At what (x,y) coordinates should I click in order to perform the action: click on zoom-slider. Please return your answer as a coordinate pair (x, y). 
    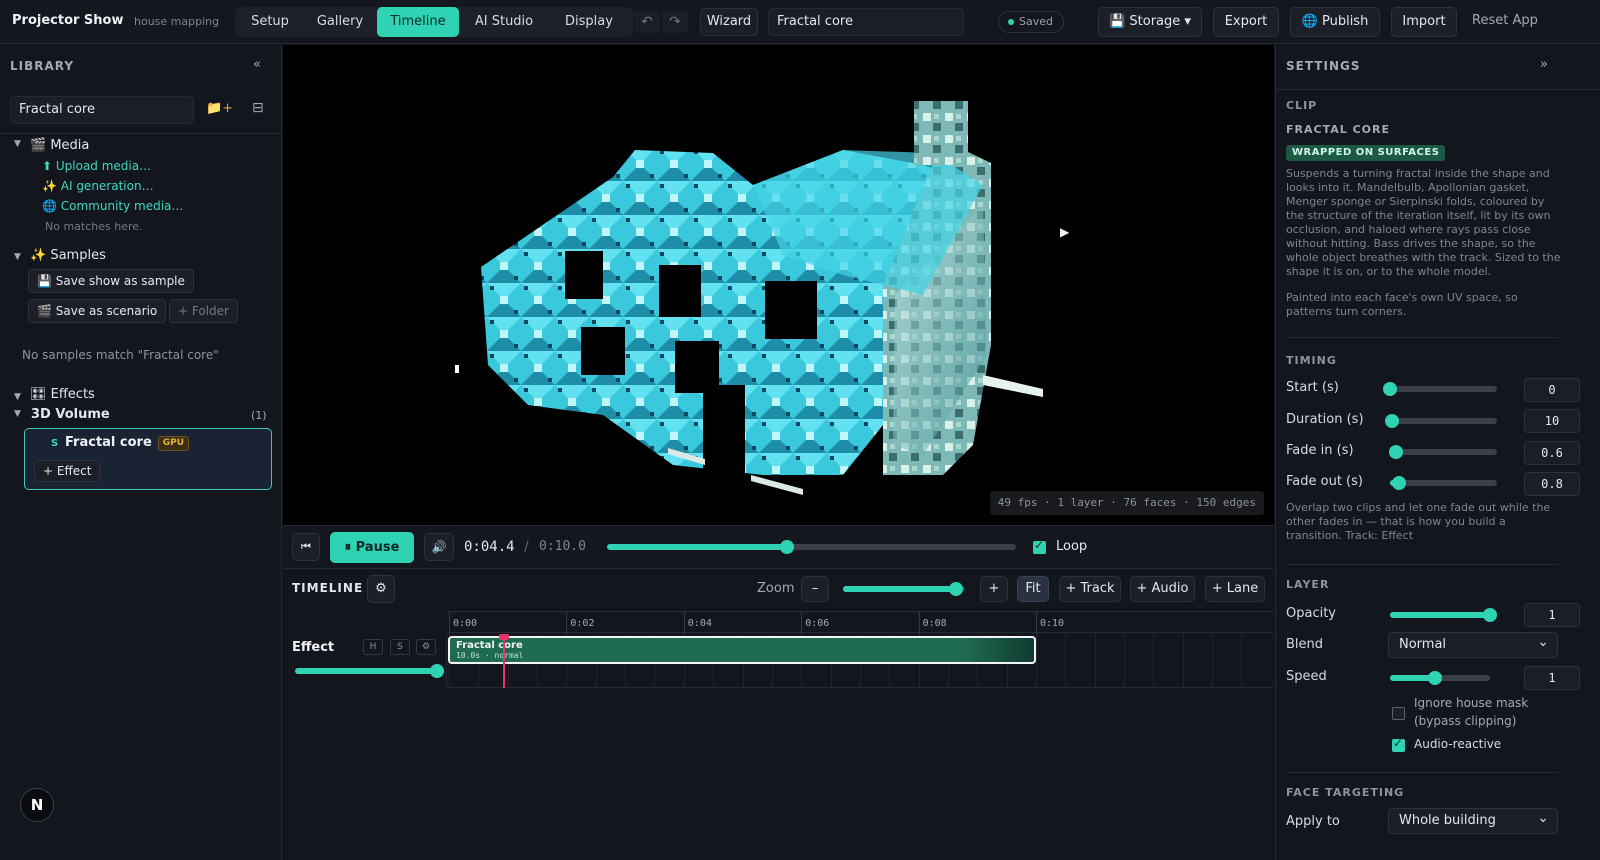
    Looking at the image, I should click on (904, 589).